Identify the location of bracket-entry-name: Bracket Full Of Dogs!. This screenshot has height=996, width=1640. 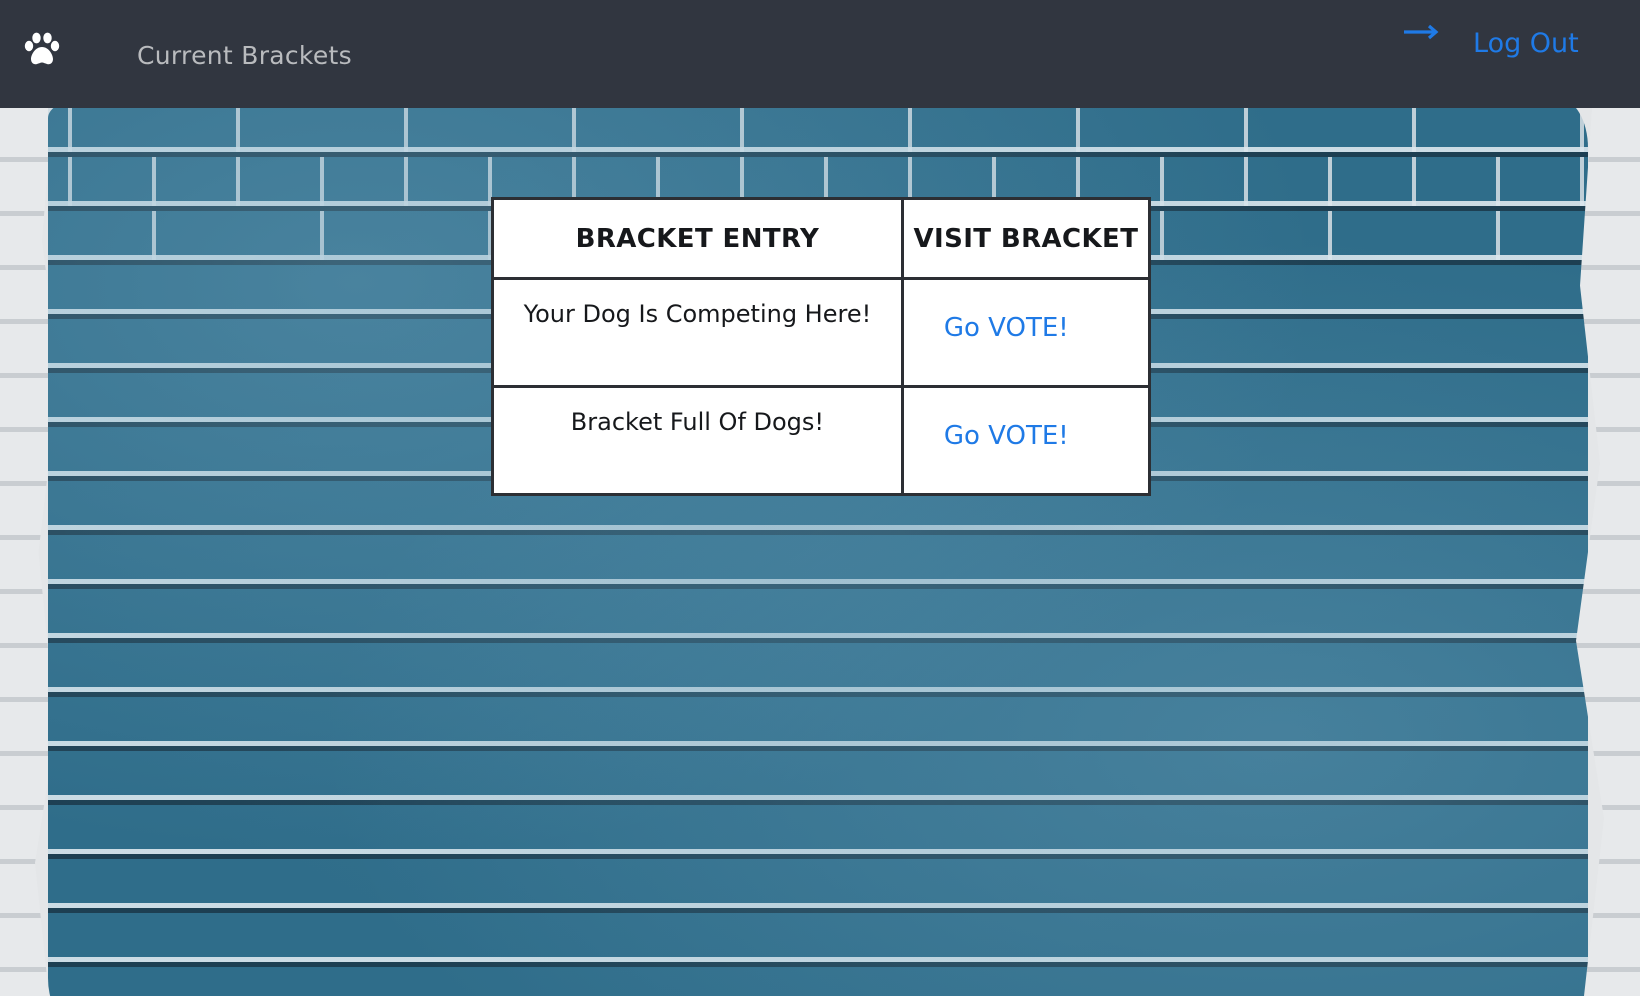
(697, 440).